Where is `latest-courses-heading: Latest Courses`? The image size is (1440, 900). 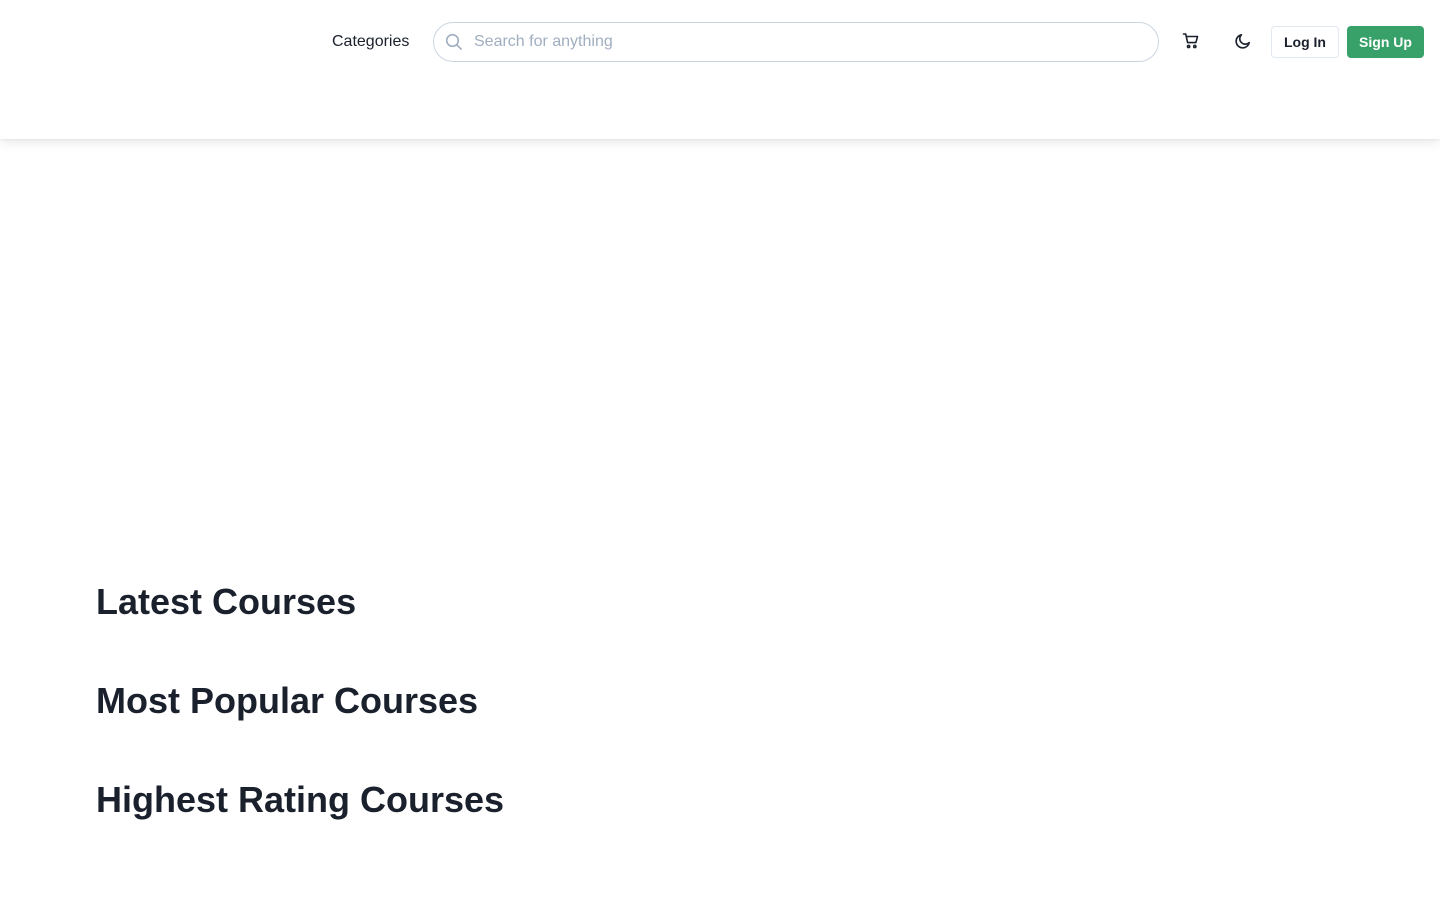 latest-courses-heading: Latest Courses is located at coordinates (226, 601).